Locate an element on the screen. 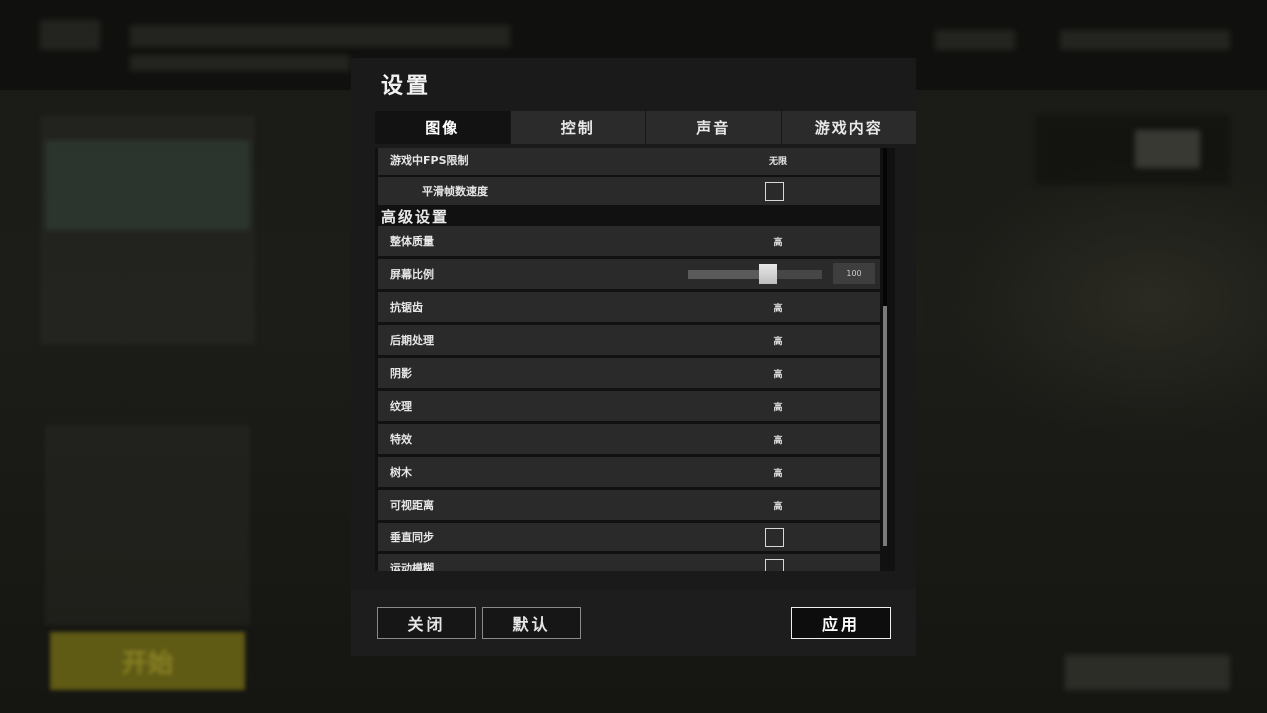 The height and width of the screenshot is (713, 1267). setting-label: 特效 is located at coordinates (401, 439).